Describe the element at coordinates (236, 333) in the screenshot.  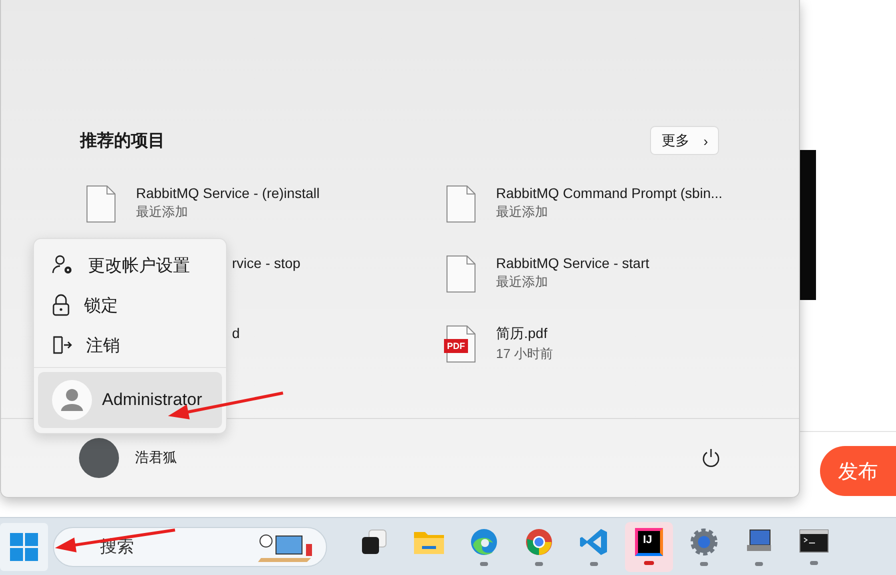
I see `item-title: d` at that location.